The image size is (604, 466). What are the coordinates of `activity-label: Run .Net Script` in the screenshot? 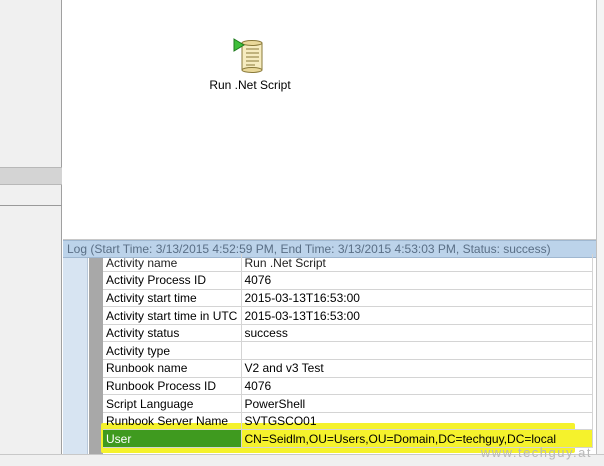 It's located at (250, 85).